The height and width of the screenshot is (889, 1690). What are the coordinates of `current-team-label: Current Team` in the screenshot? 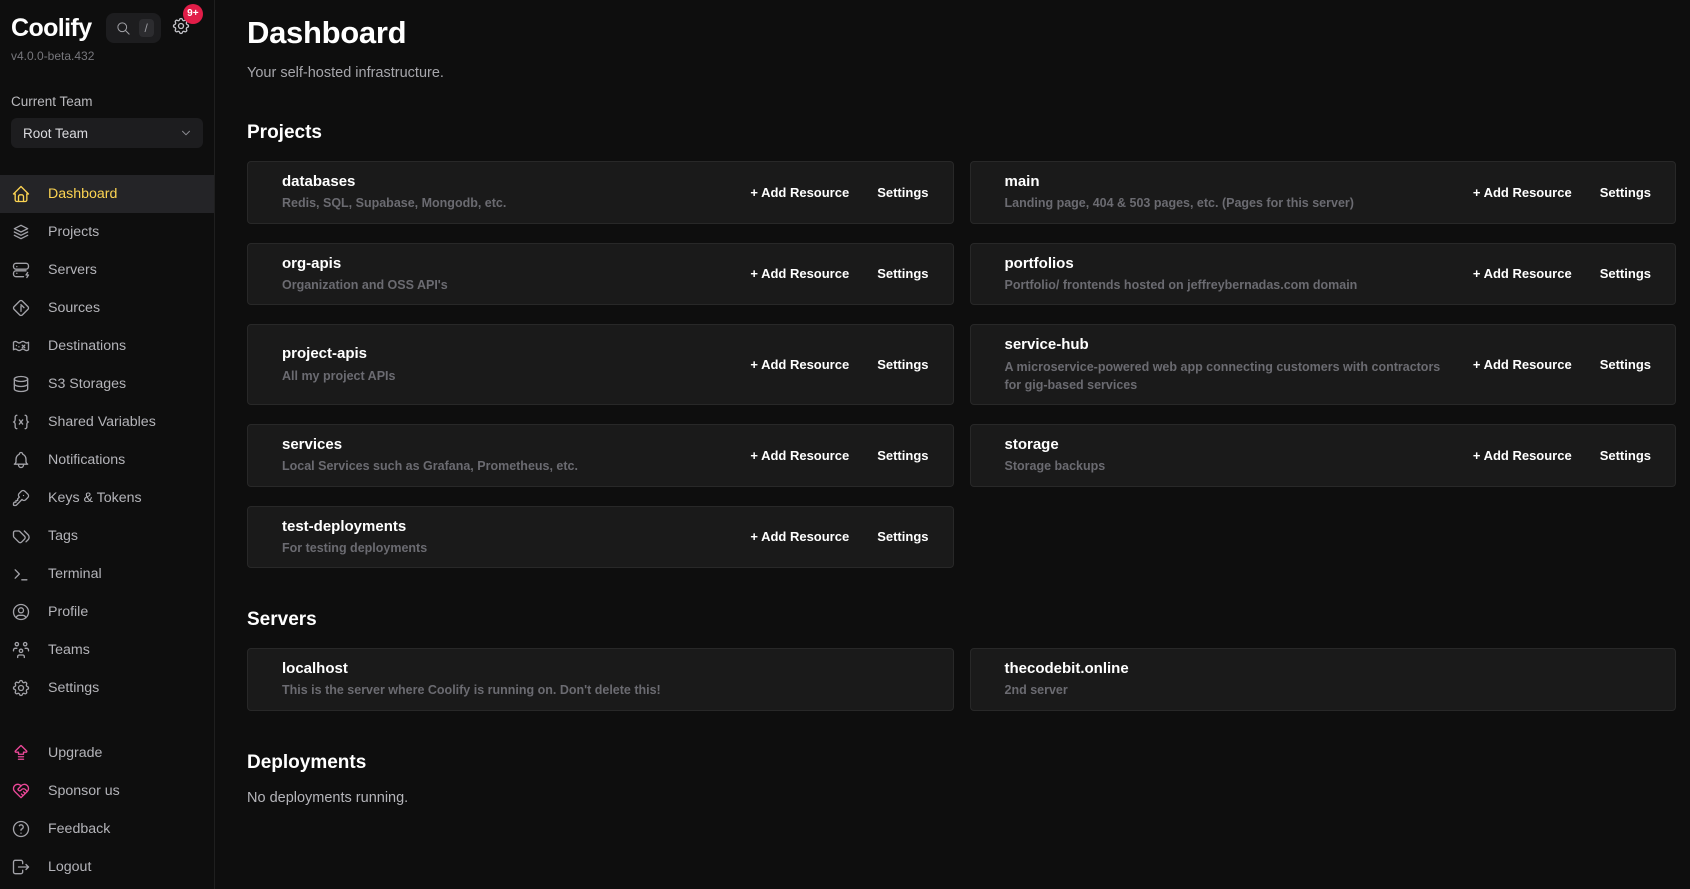 It's located at (52, 101).